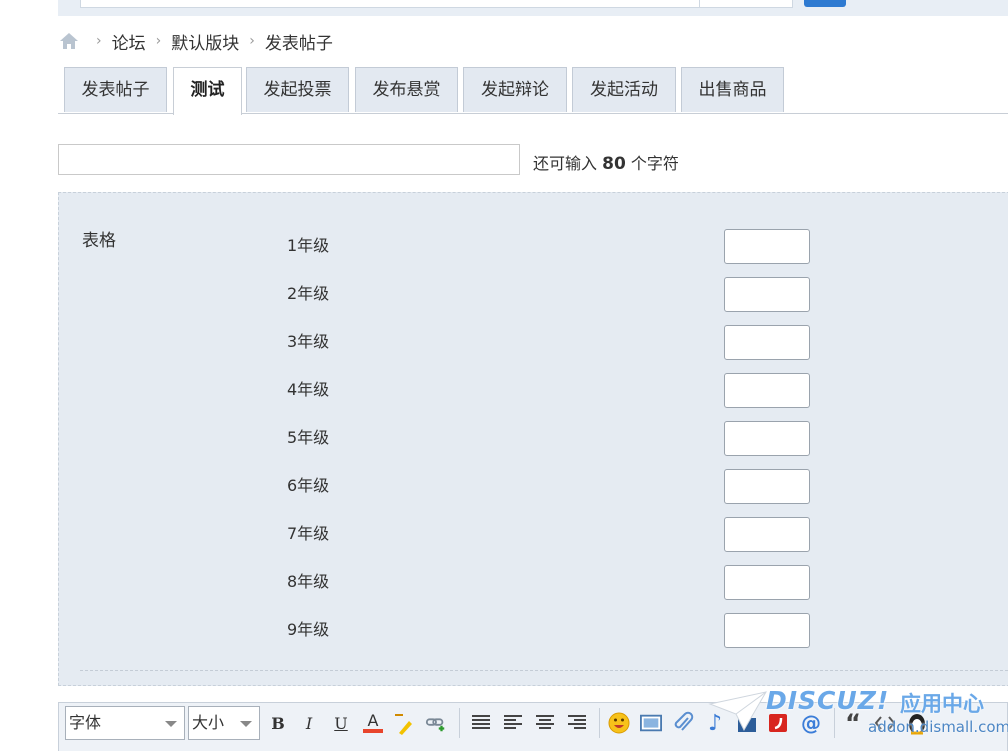 The image size is (1008, 751). I want to click on link-button, so click(436, 723).